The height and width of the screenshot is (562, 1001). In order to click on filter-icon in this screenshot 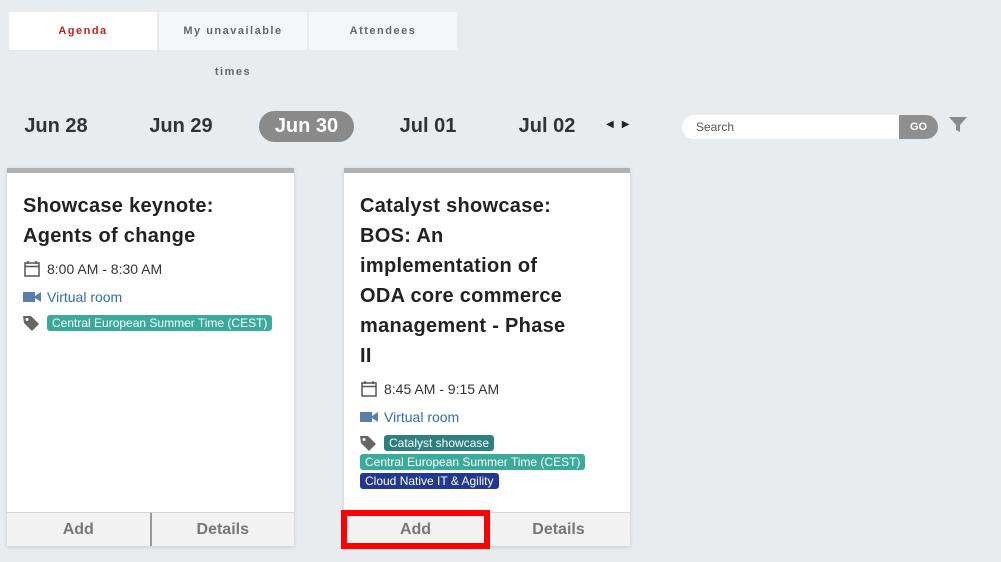, I will do `click(958, 125)`.